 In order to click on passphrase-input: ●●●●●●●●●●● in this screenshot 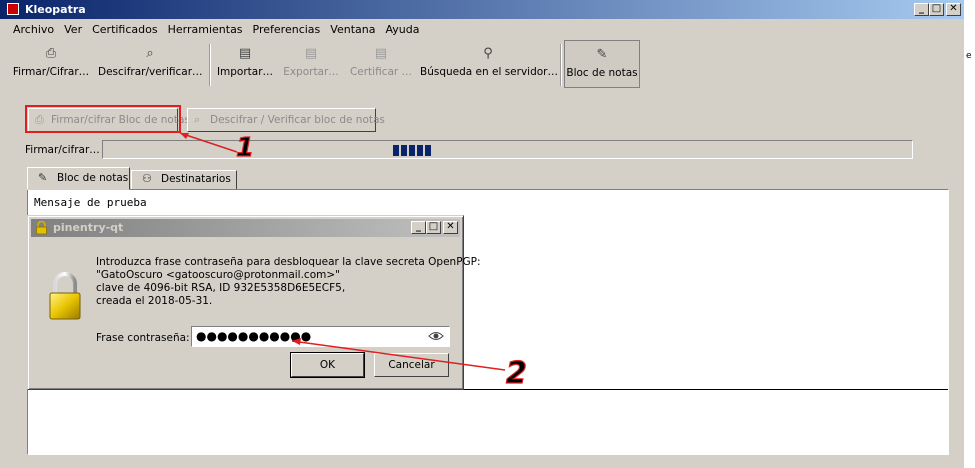, I will do `click(320, 336)`.